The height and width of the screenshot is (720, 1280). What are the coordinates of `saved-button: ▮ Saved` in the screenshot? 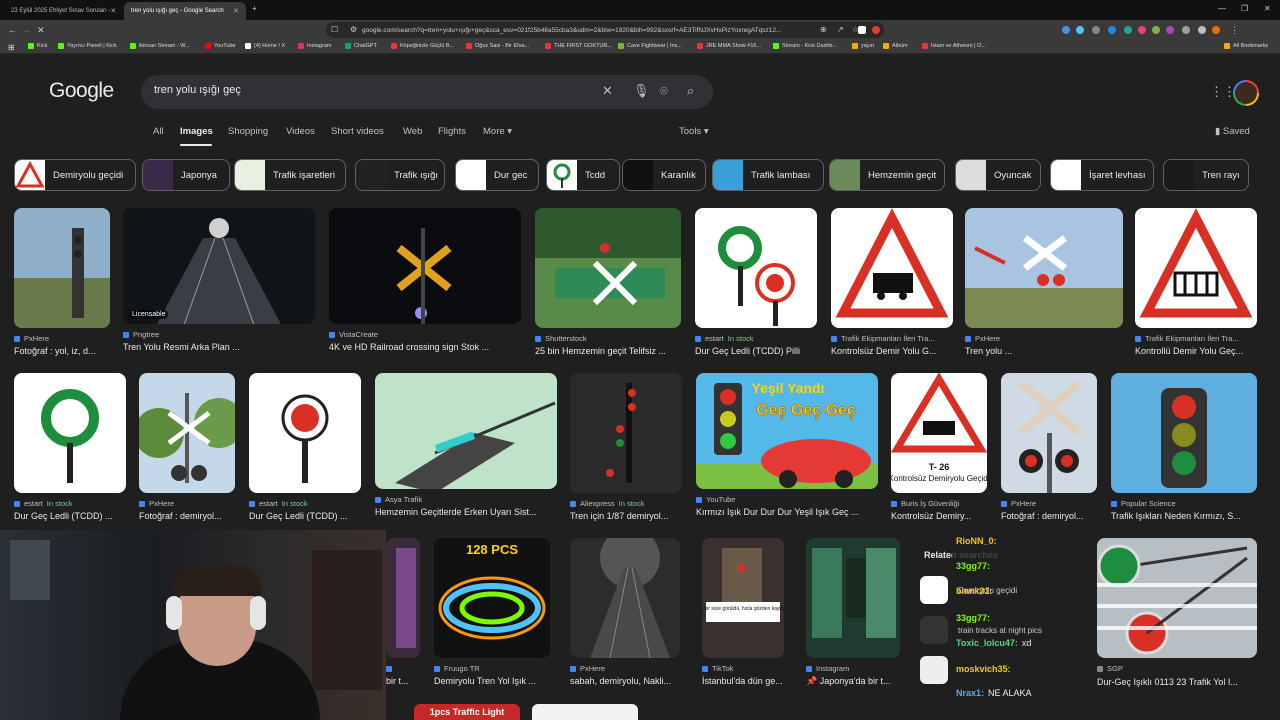 It's located at (1232, 131).